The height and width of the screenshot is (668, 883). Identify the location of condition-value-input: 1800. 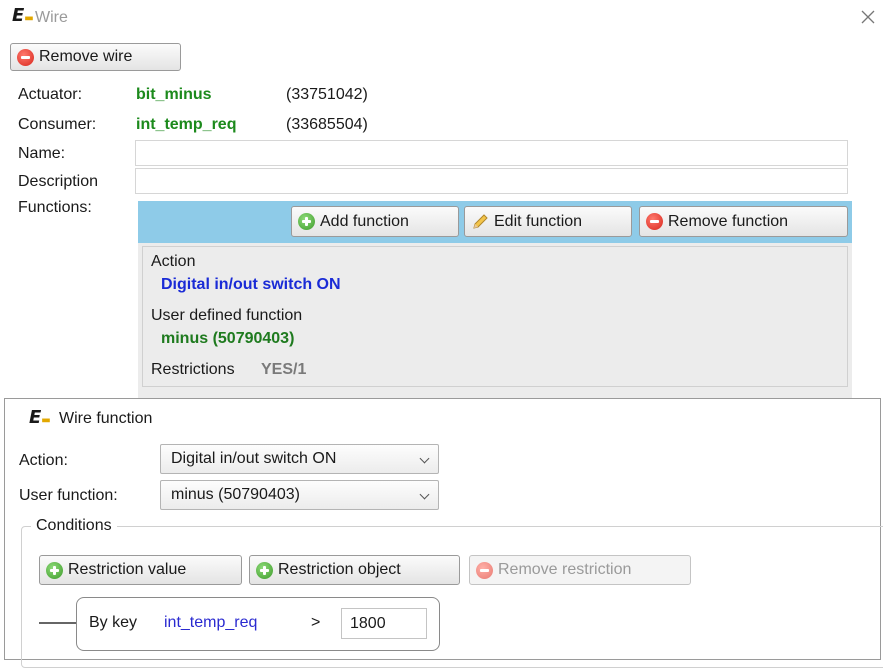
(384, 623).